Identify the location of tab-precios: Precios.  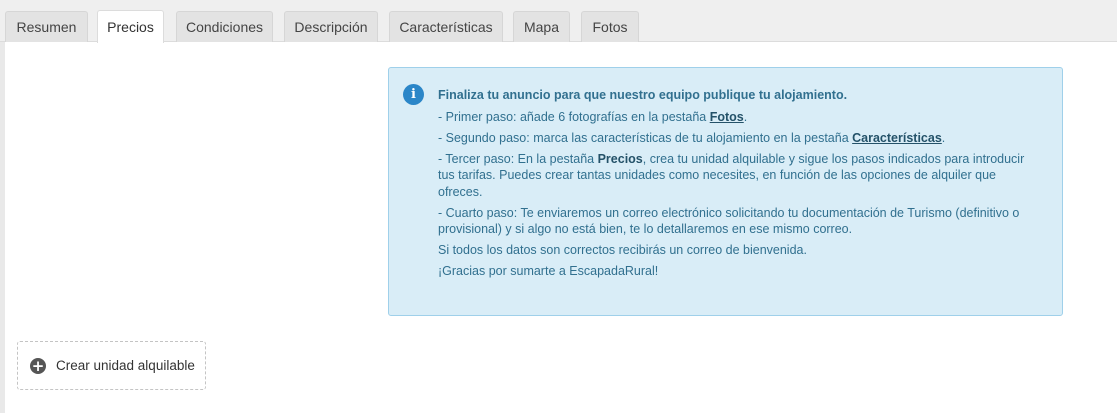
(130, 26).